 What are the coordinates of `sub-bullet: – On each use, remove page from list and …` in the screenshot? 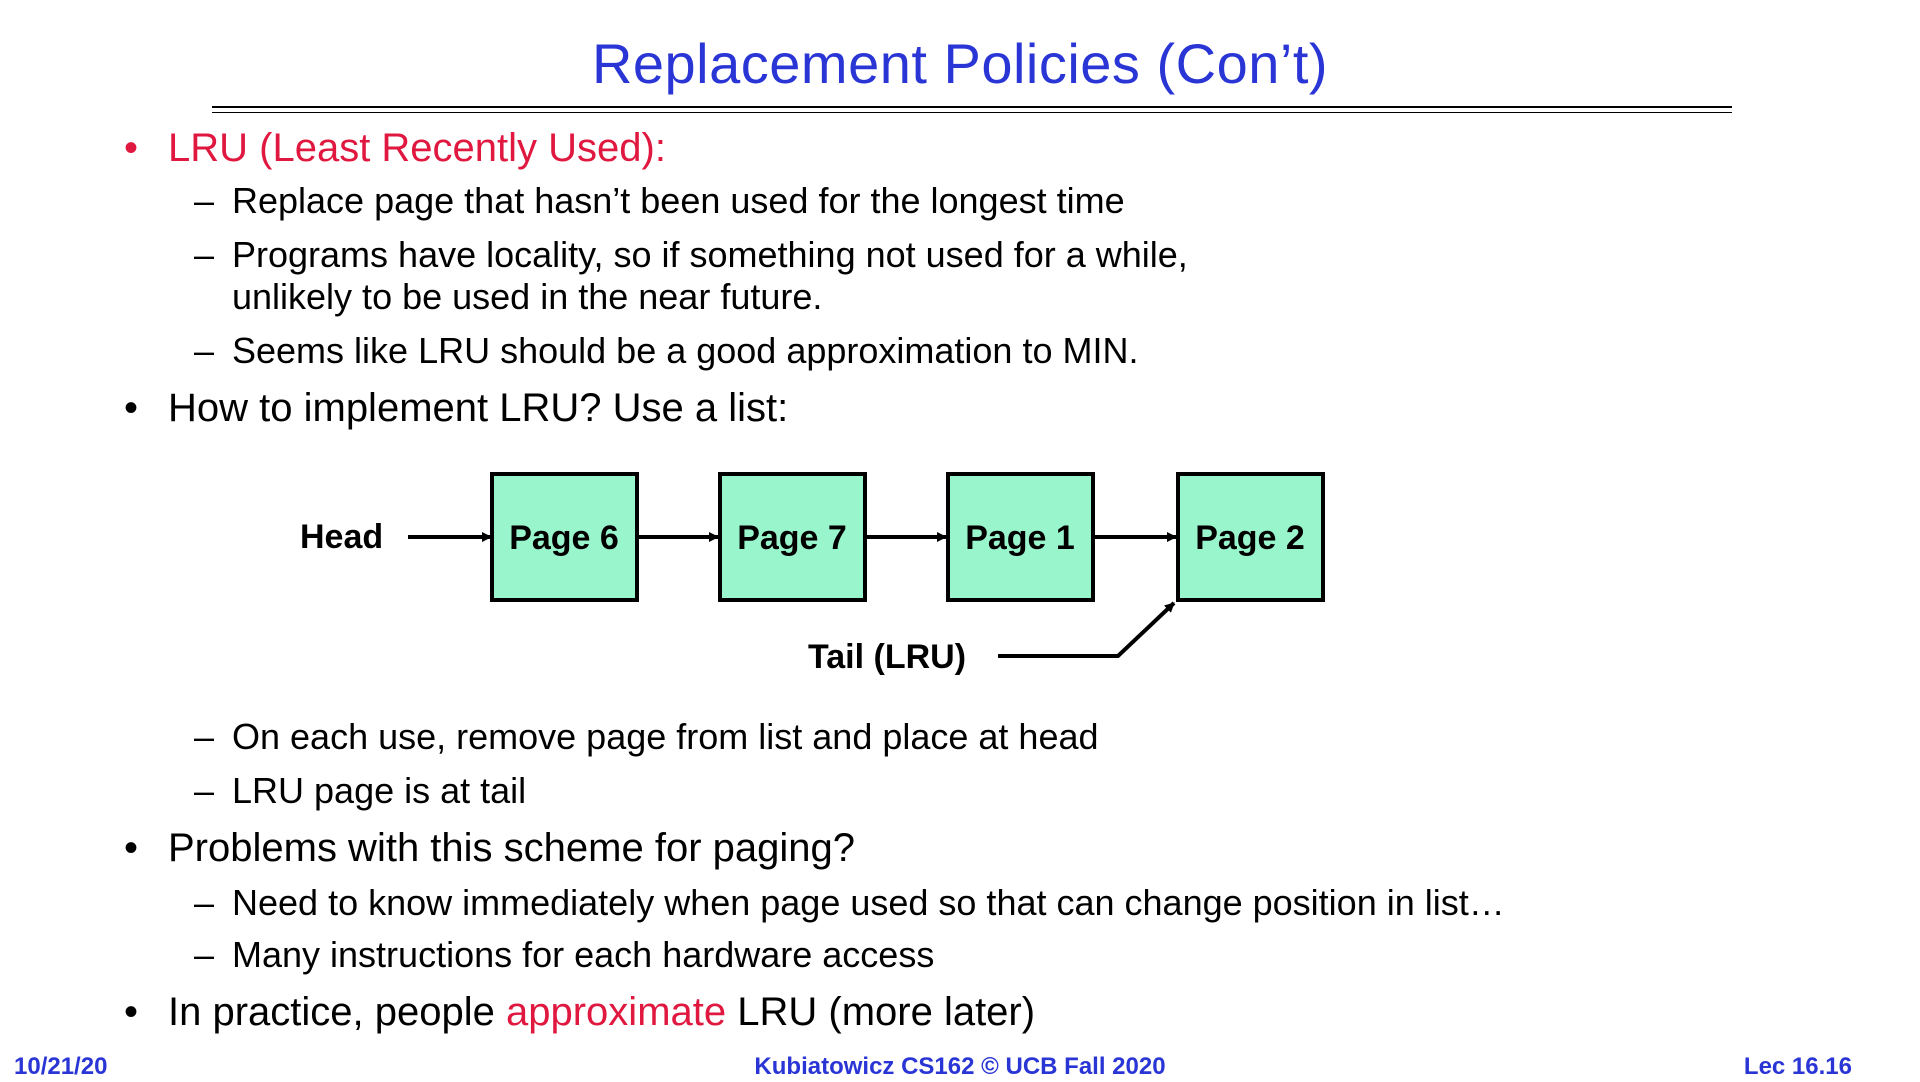 It's located at (646, 737).